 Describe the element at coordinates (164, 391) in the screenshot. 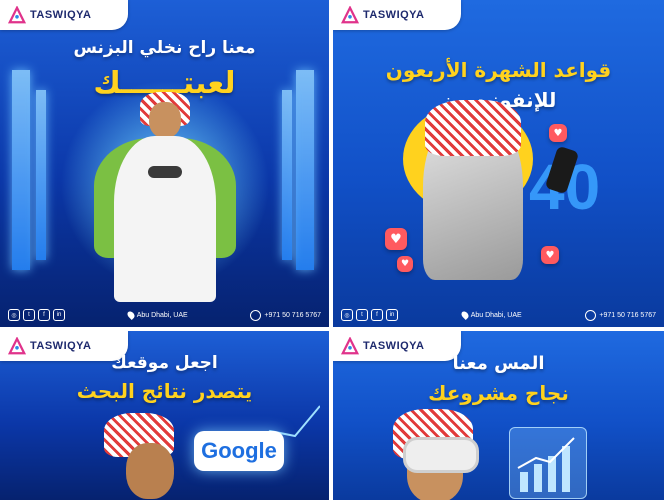

I see `post-highlight: يتصدر نتائج البحث` at that location.